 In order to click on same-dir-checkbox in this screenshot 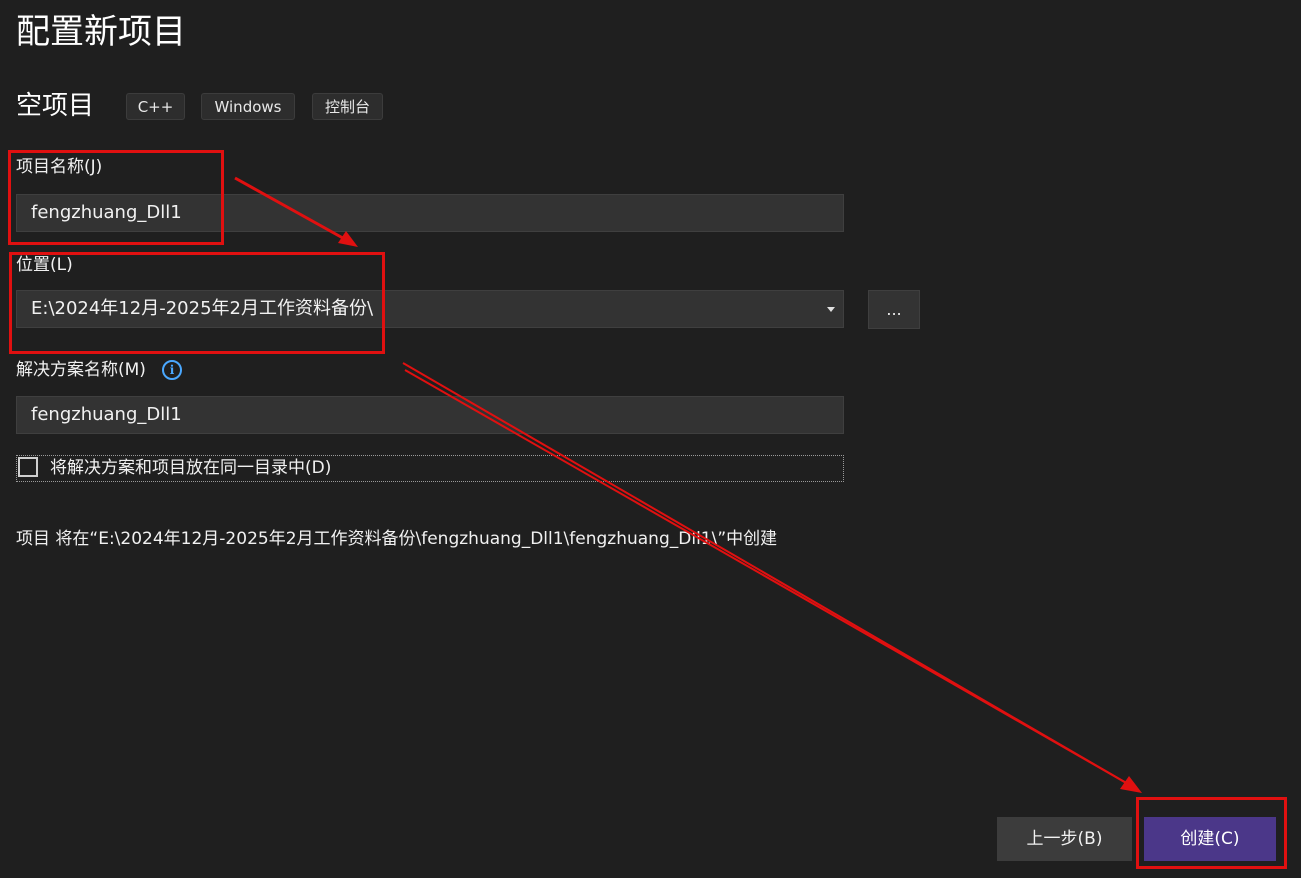, I will do `click(28, 467)`.